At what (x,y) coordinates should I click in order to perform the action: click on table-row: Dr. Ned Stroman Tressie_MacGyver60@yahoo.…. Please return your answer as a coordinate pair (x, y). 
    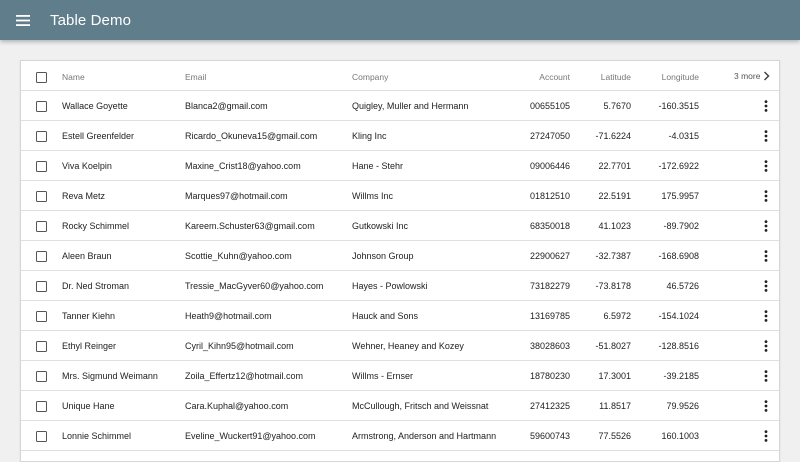
    Looking at the image, I should click on (400, 286).